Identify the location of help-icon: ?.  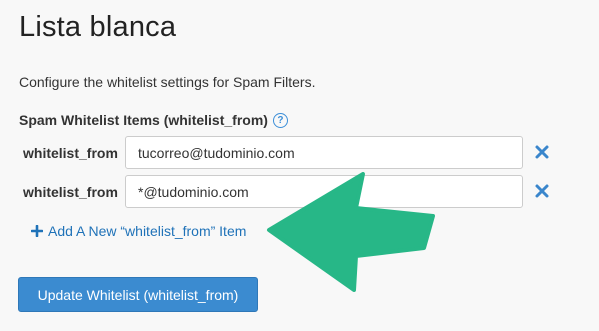
(280, 120).